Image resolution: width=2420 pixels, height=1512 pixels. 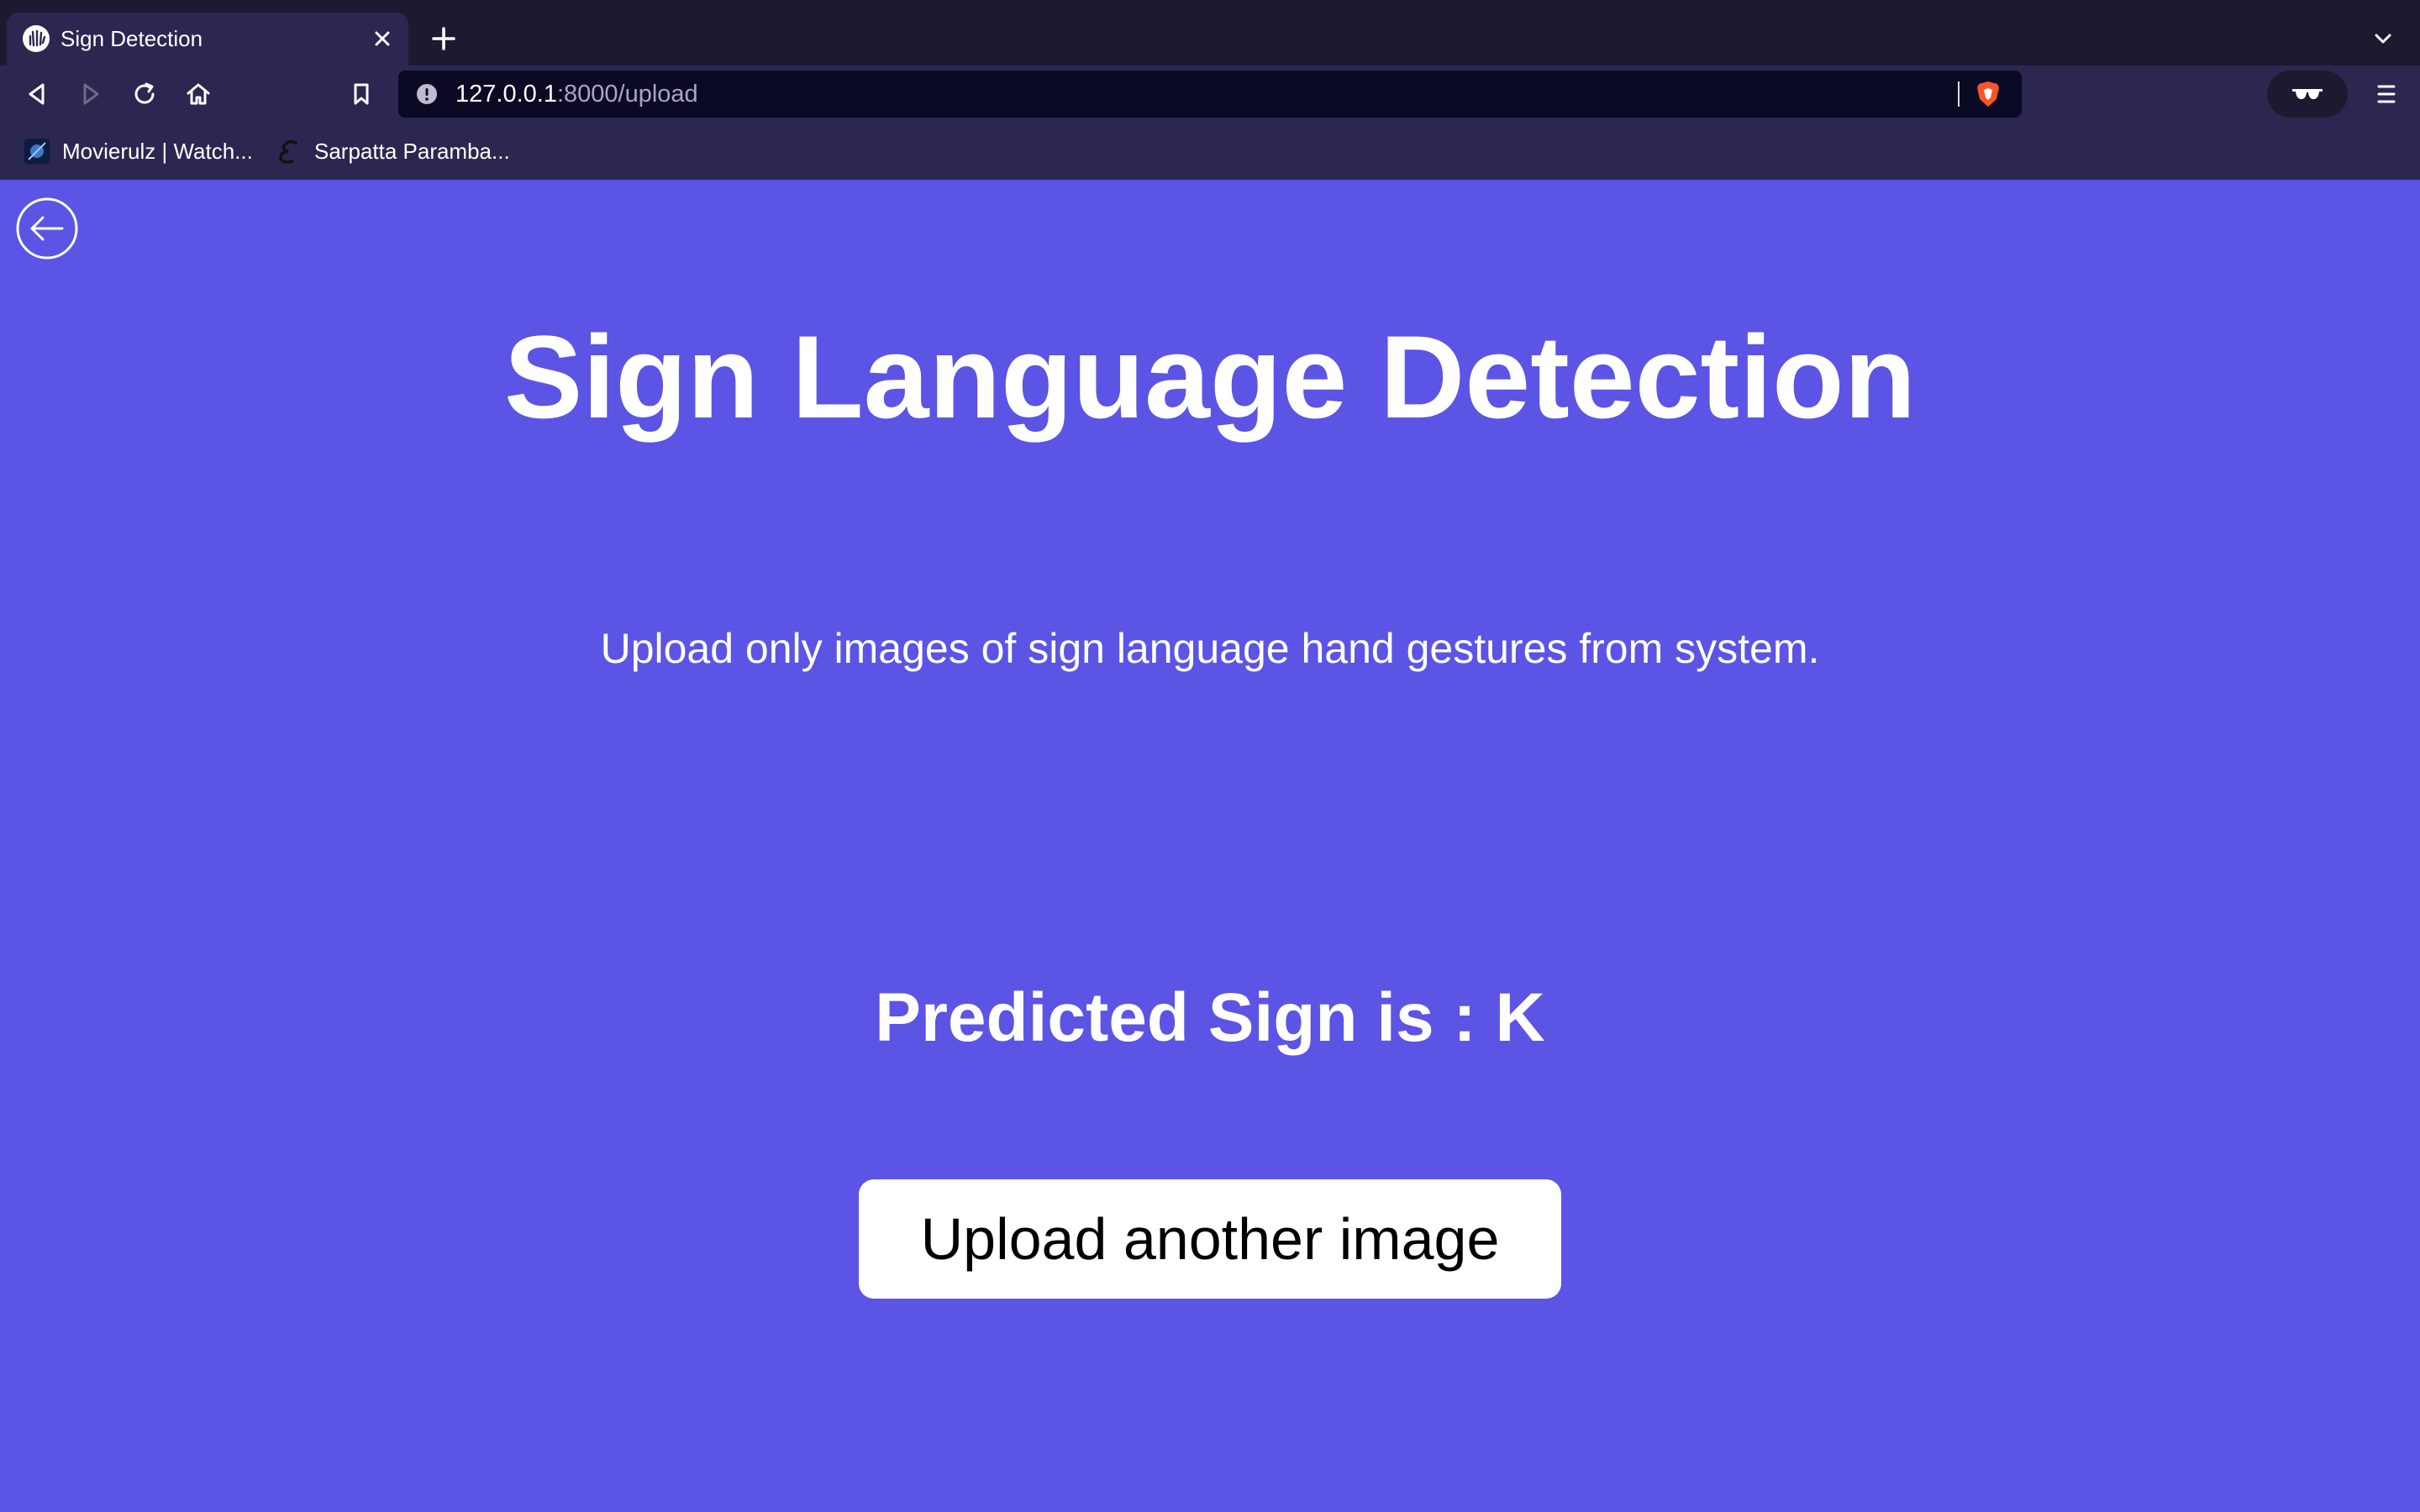 I want to click on tab-strip: Sign Detection, so click(x=1210, y=33).